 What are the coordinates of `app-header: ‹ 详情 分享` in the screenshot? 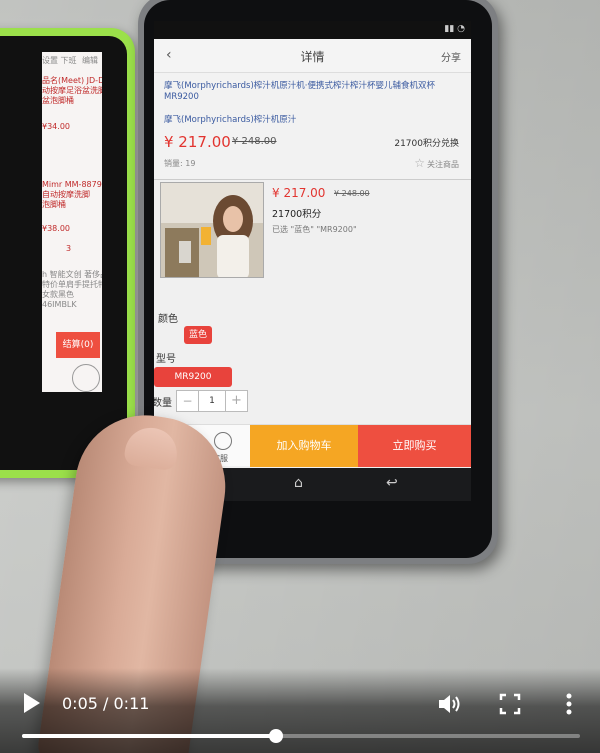 It's located at (312, 56).